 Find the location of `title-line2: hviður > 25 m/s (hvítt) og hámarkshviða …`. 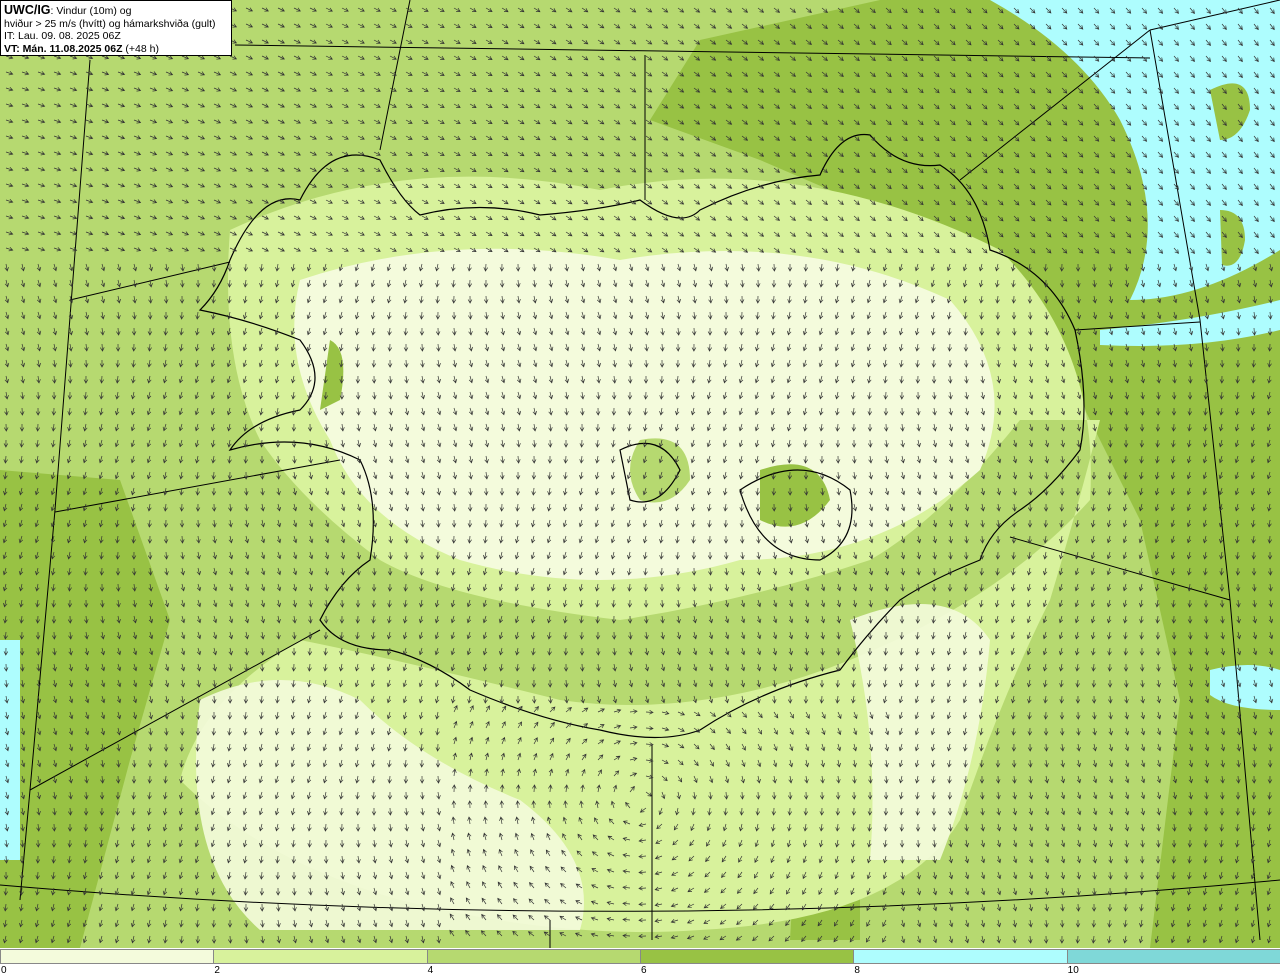

title-line2: hviður > 25 m/s (hvítt) og hámarkshviða … is located at coordinates (110, 23).